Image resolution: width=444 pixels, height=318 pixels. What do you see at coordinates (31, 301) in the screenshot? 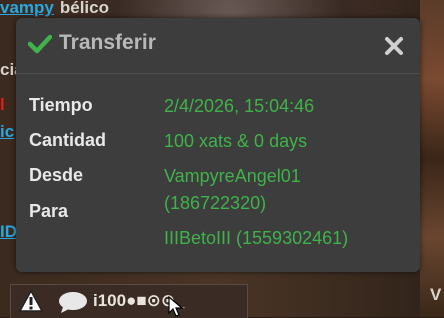
I see `warning-icon` at bounding box center [31, 301].